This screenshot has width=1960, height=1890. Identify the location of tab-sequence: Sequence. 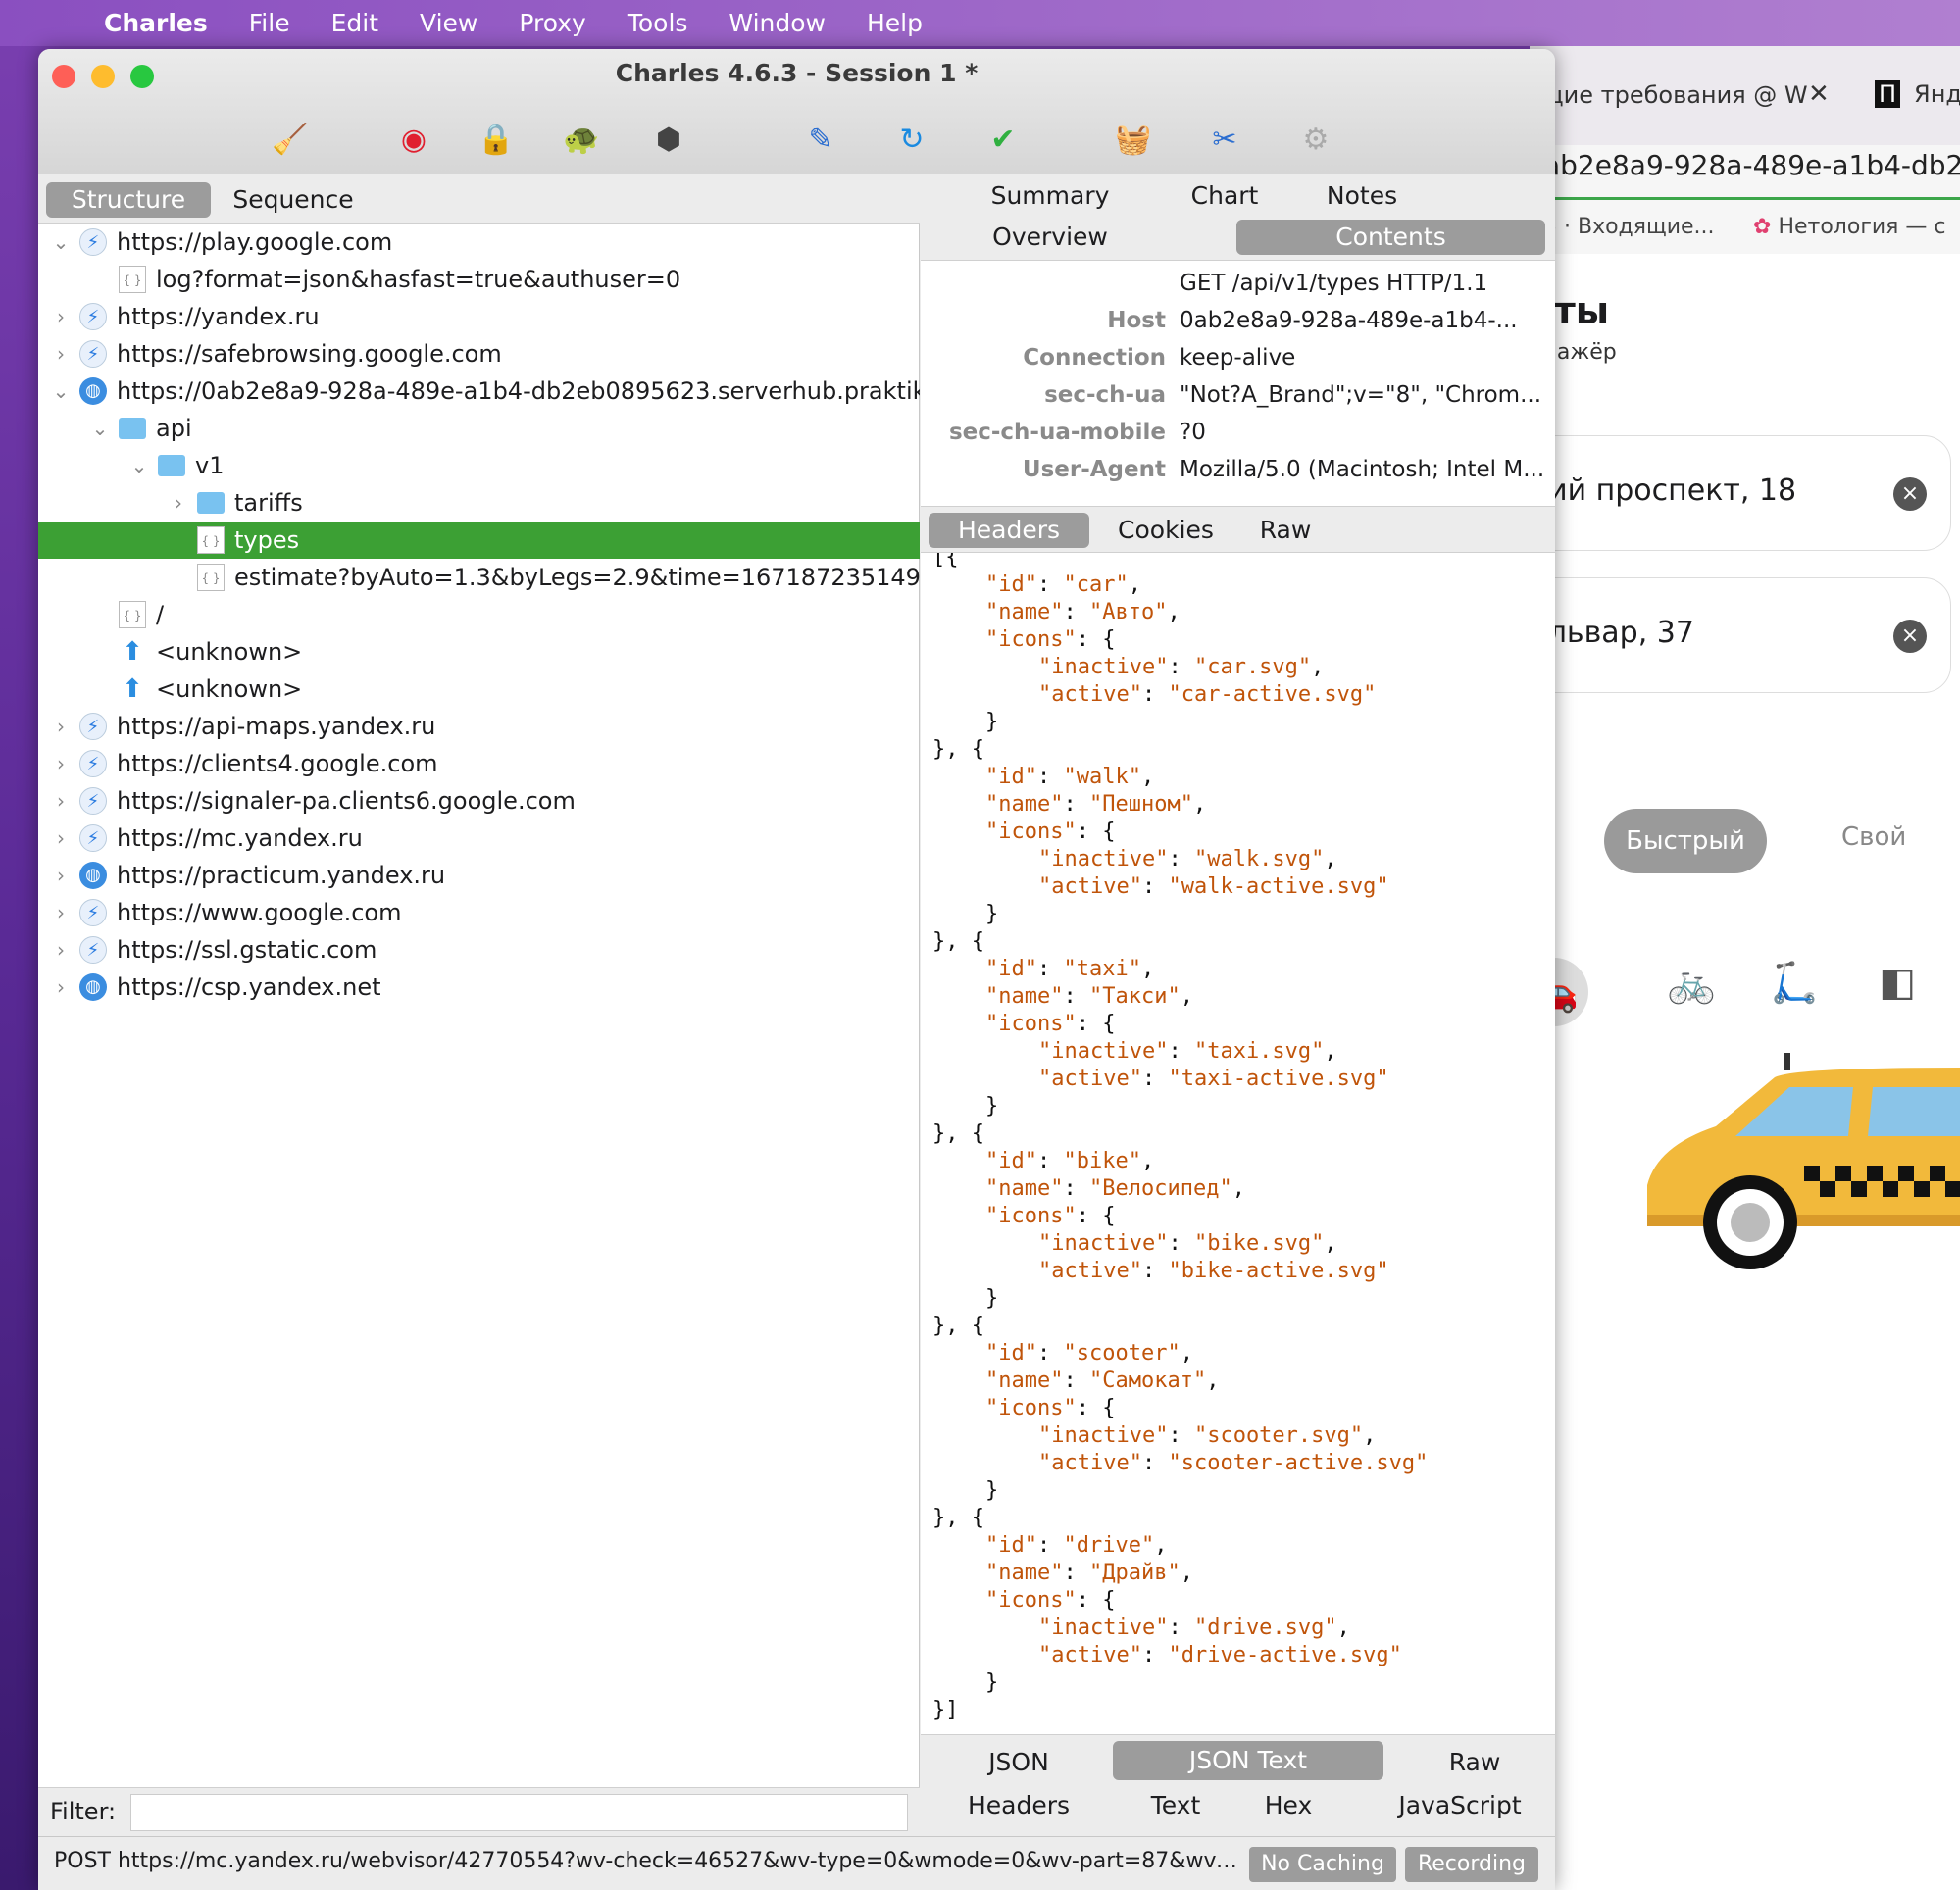
(293, 200).